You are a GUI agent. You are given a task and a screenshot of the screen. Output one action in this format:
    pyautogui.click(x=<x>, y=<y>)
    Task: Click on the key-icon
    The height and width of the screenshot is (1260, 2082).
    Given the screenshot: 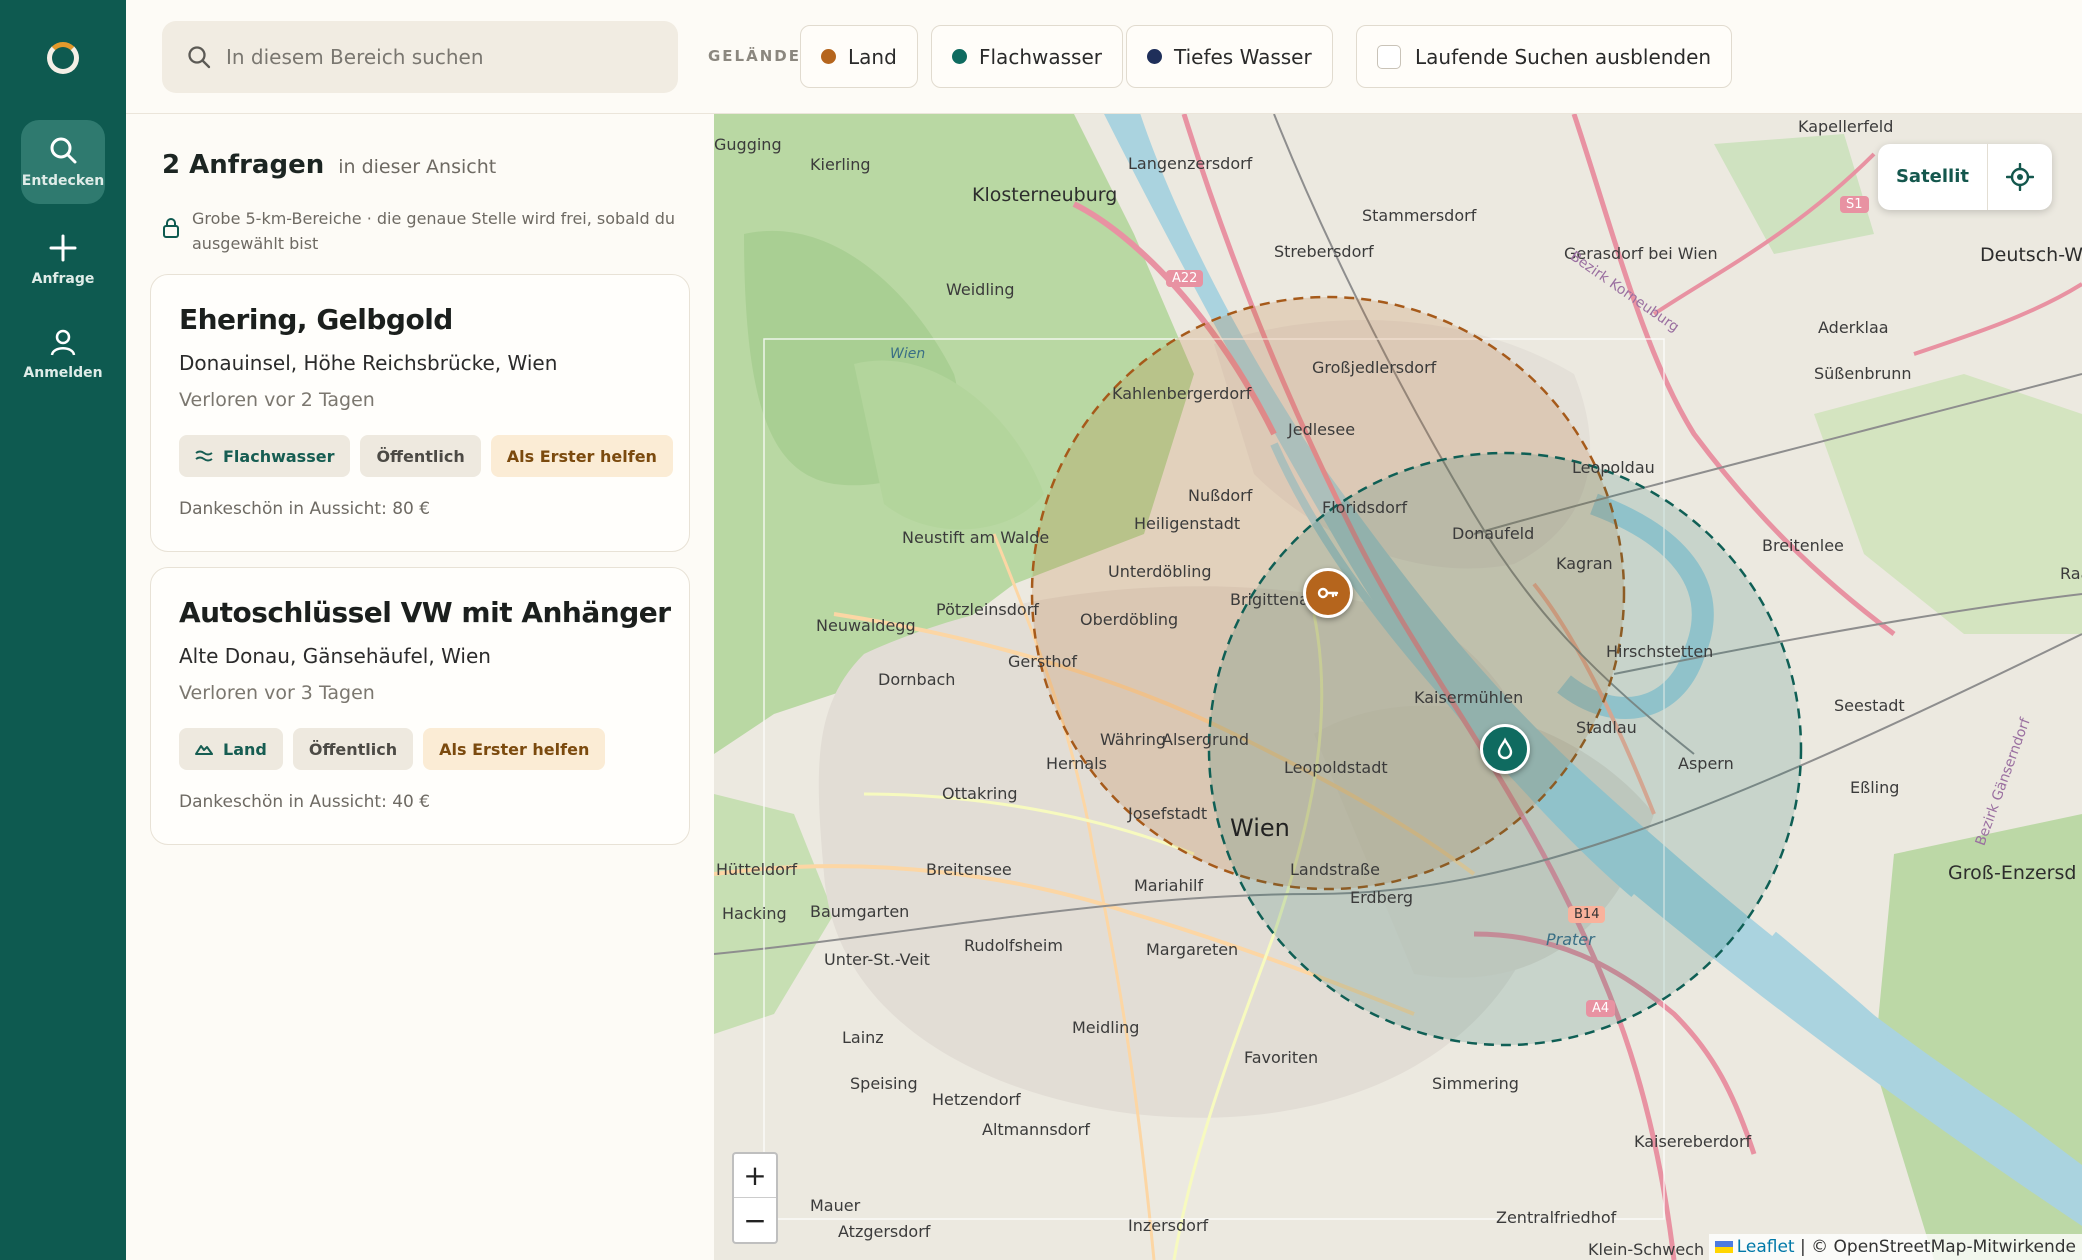 What is the action you would take?
    pyautogui.click(x=1328, y=593)
    